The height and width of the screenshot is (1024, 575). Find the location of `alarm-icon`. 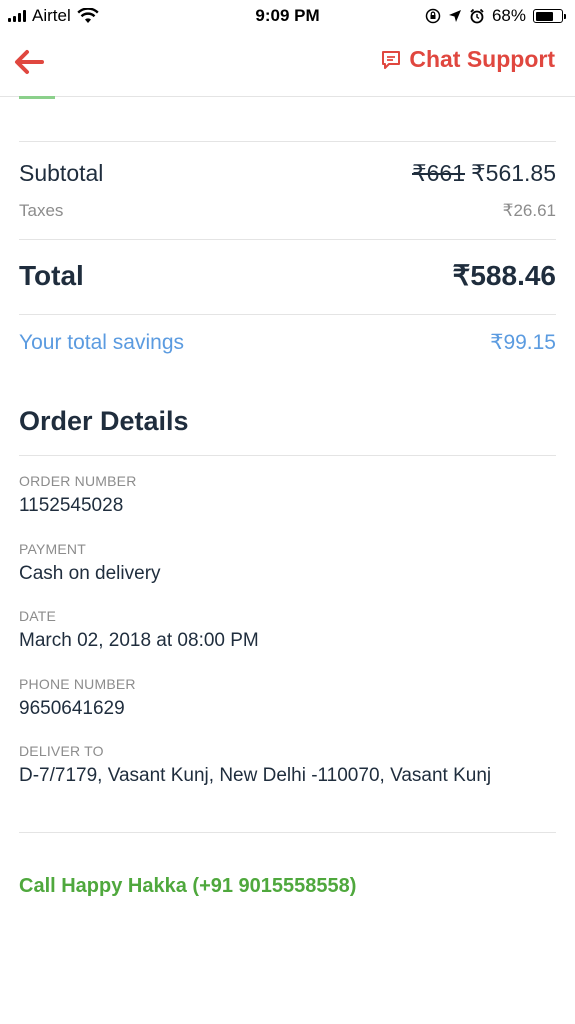

alarm-icon is located at coordinates (477, 16).